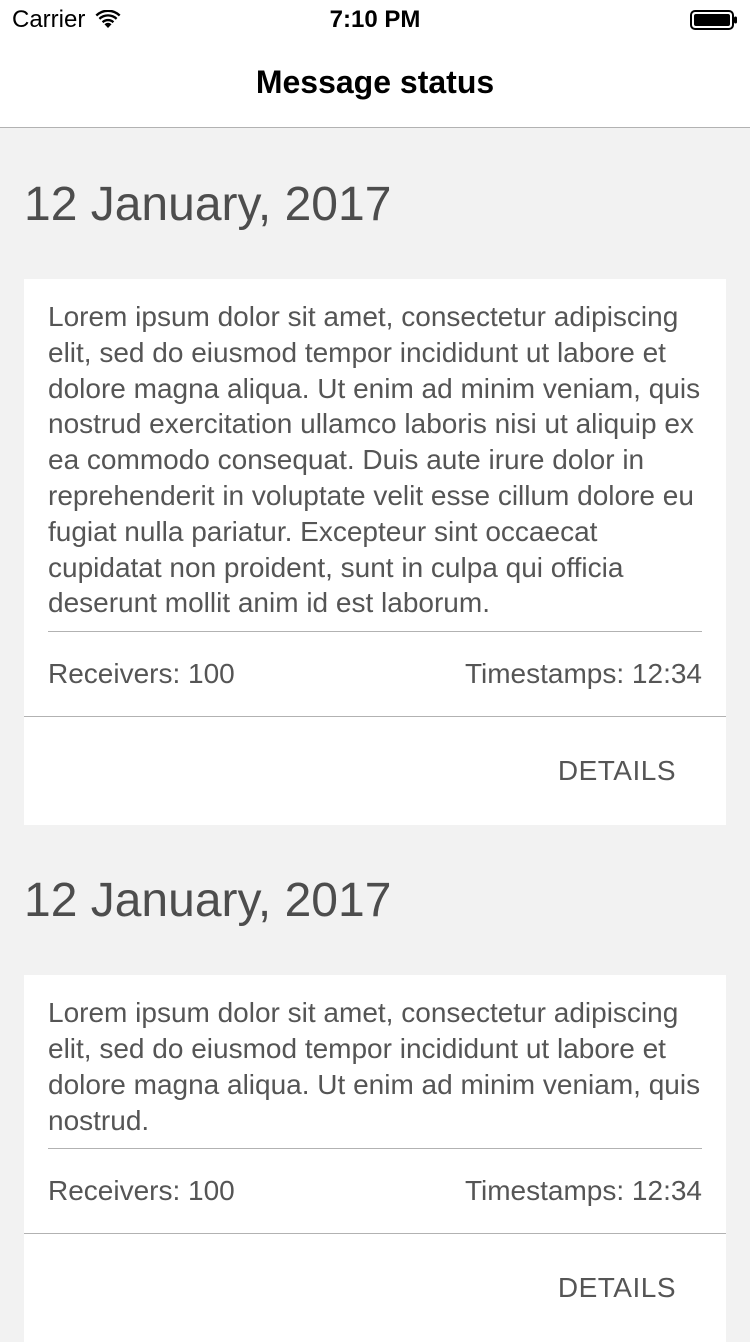 The width and height of the screenshot is (750, 1342). I want to click on status-time: 7:10 PM, so click(375, 19).